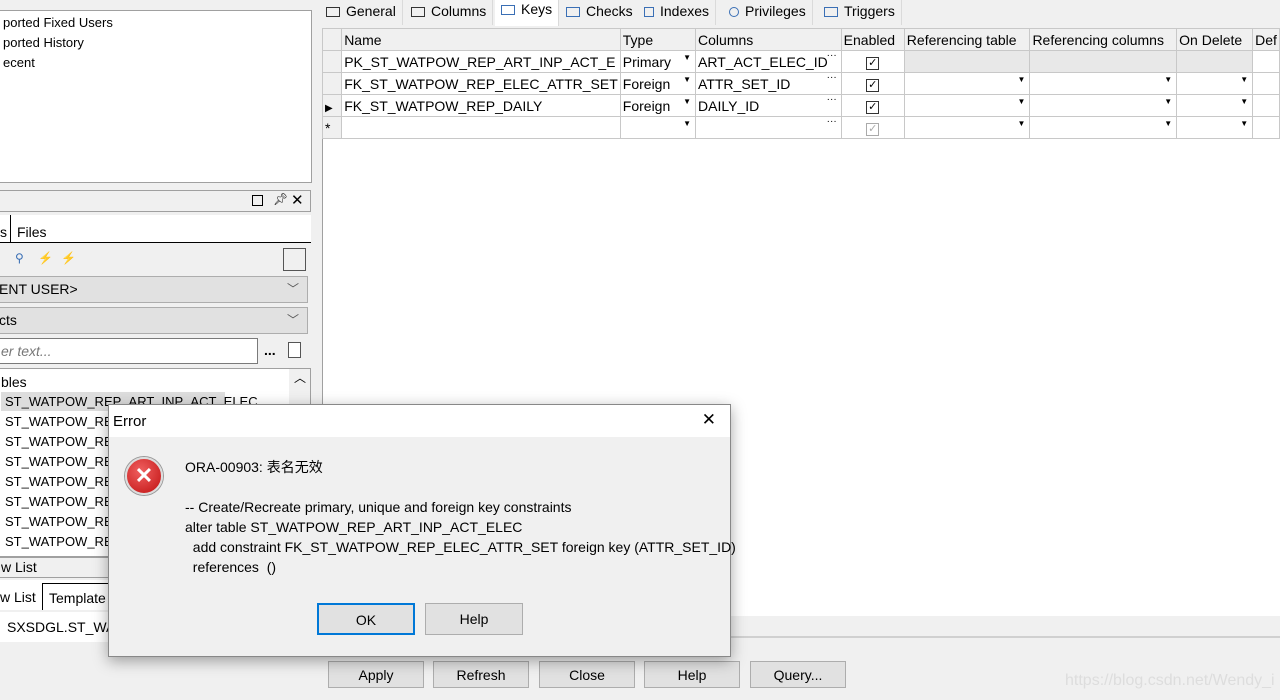 The height and width of the screenshot is (700, 1280). Describe the element at coordinates (768, 127) in the screenshot. I see `key-columns-cell: ···` at that location.